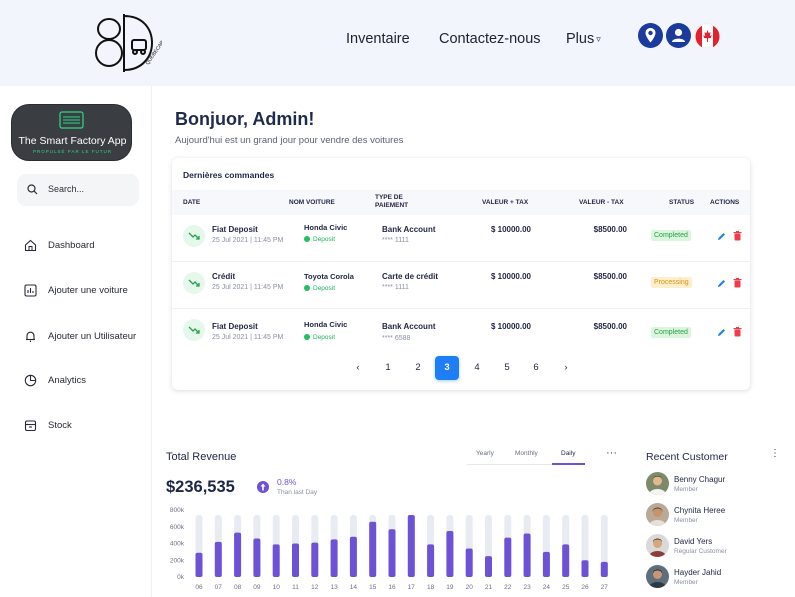  I want to click on page-6: 6, so click(536, 368).